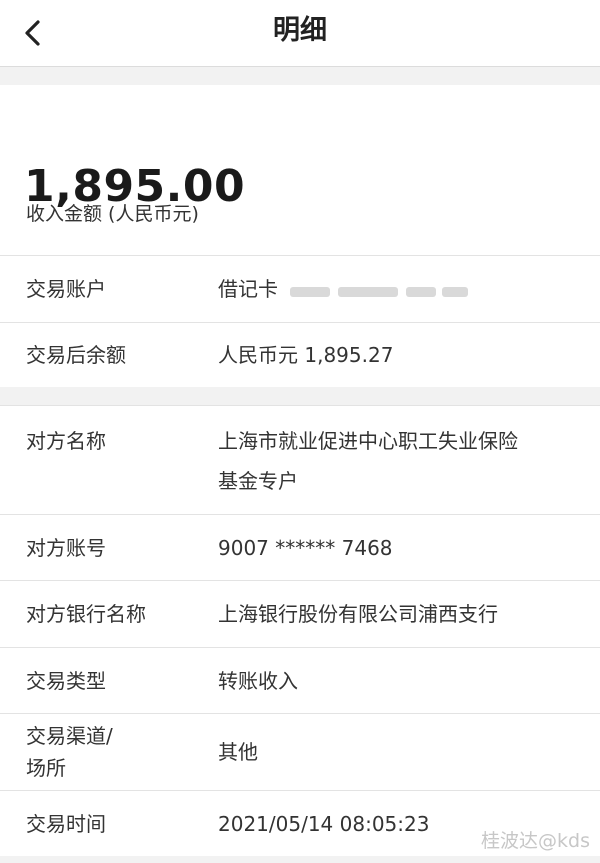 This screenshot has height=863, width=600. I want to click on page-title: 明细, so click(300, 30).